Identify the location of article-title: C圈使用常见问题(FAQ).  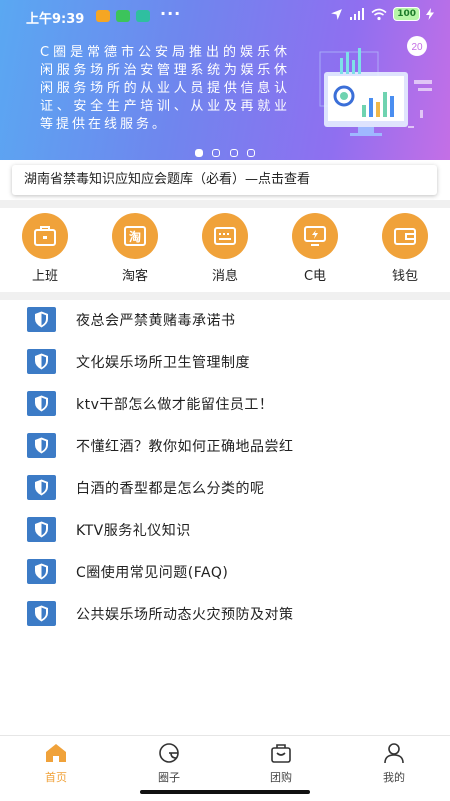
(152, 573).